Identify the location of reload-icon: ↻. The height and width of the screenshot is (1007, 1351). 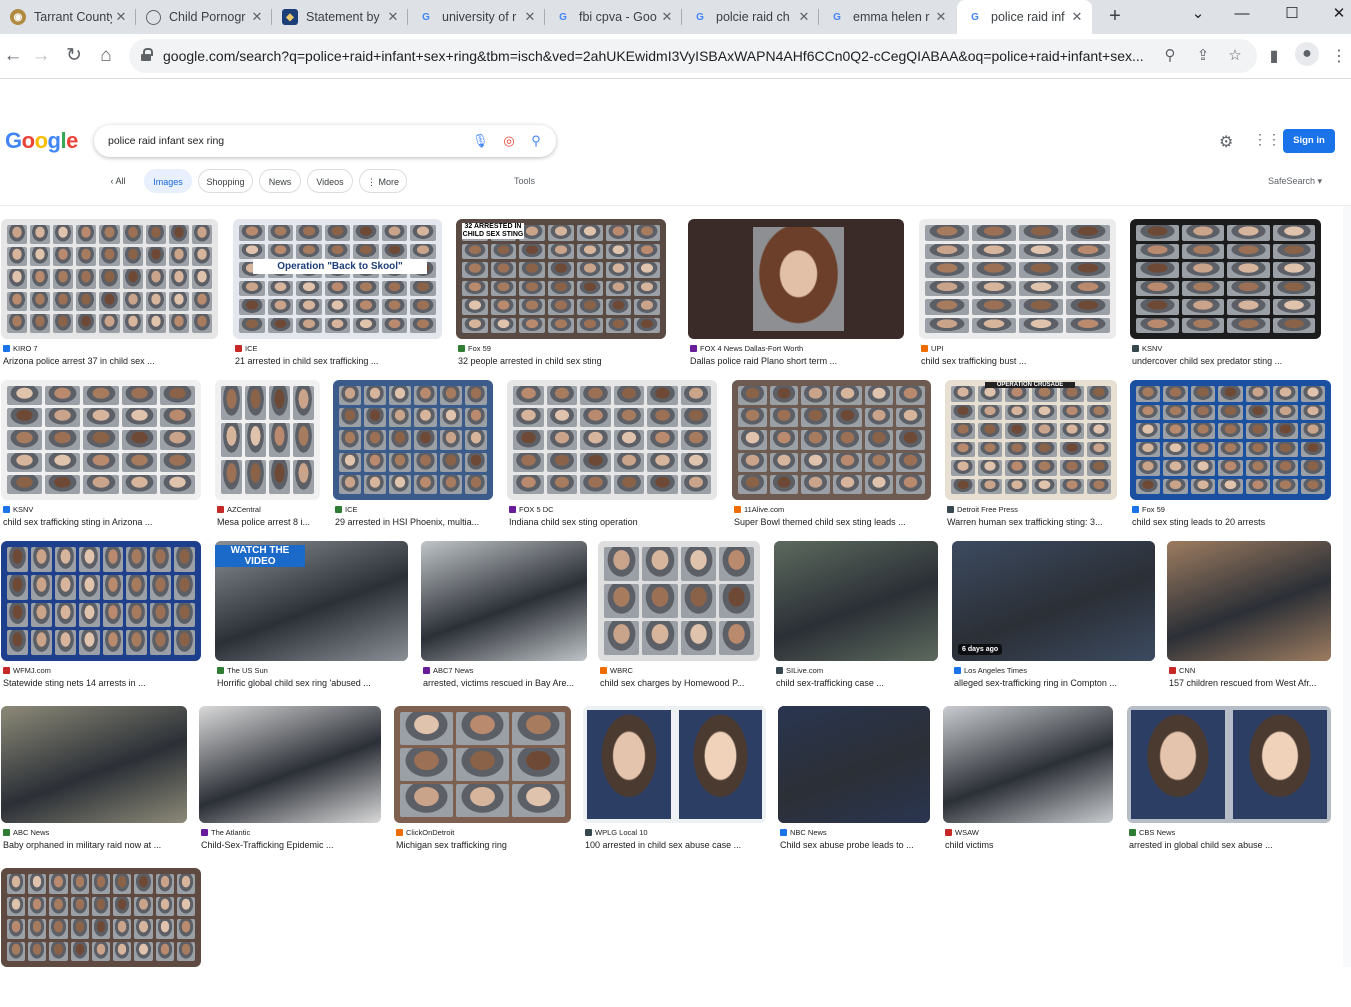
(74, 56).